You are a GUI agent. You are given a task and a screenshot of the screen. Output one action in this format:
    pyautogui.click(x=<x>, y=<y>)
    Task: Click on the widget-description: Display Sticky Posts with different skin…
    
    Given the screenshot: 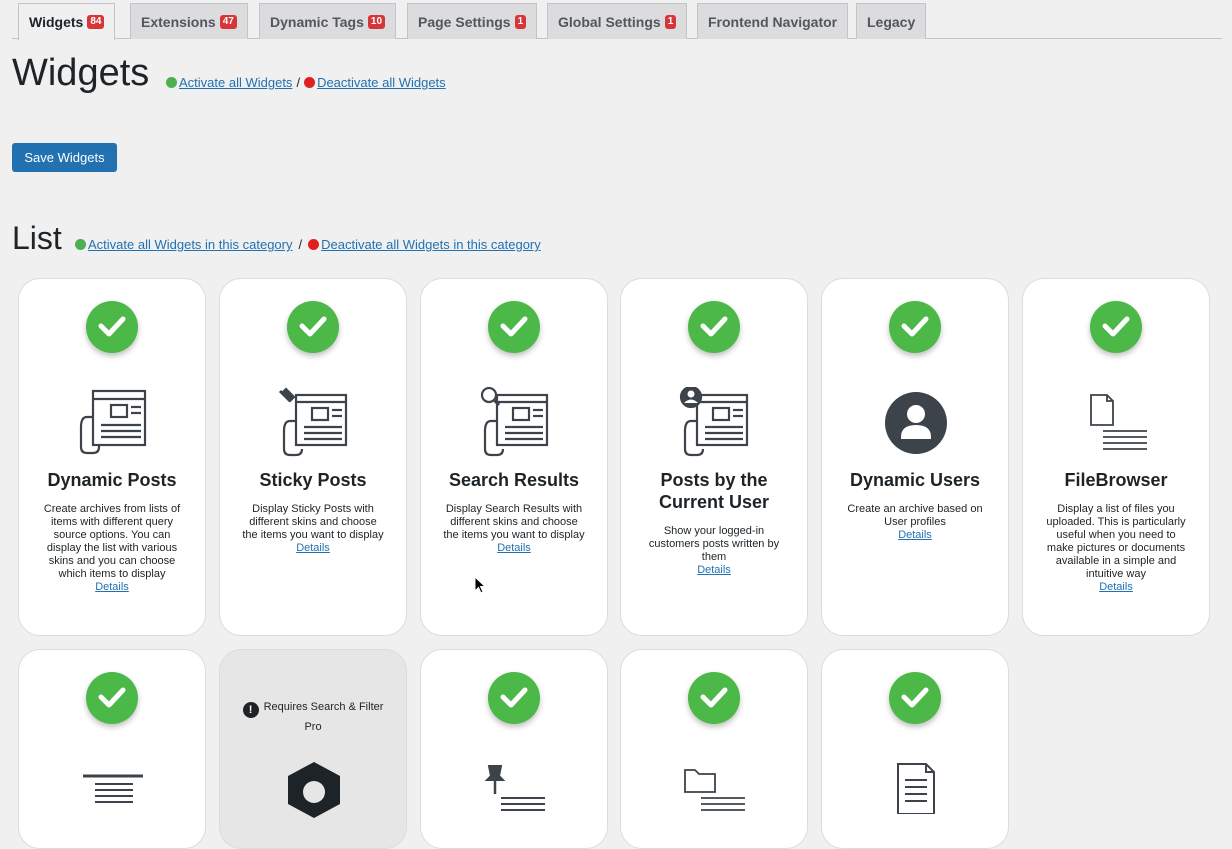 What is the action you would take?
    pyautogui.click(x=313, y=529)
    